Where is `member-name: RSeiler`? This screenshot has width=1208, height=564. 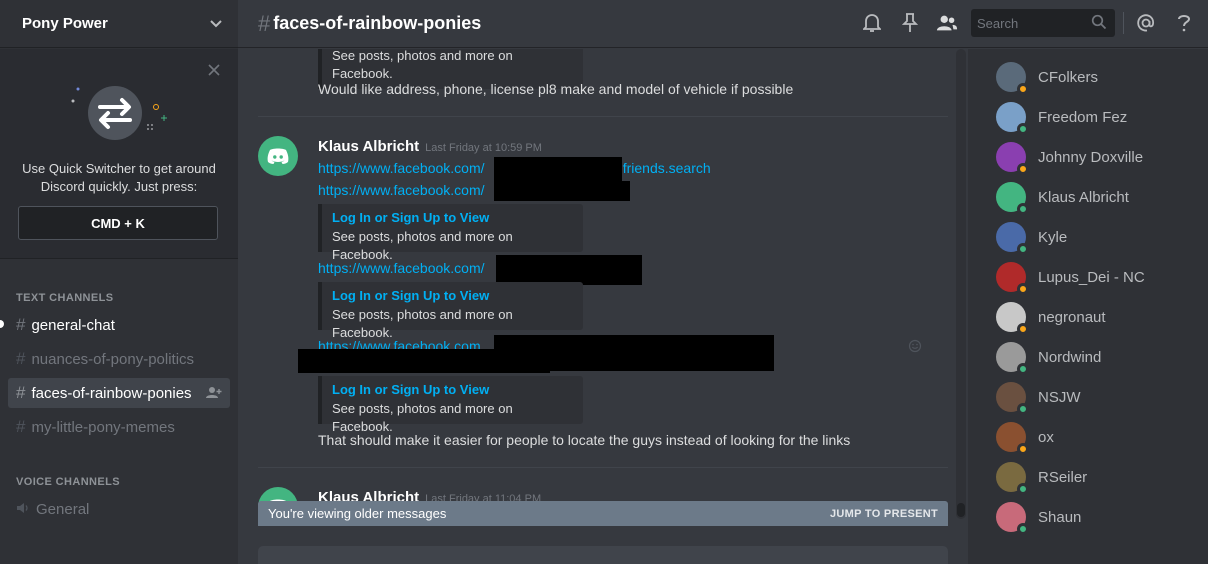
member-name: RSeiler is located at coordinates (1063, 477).